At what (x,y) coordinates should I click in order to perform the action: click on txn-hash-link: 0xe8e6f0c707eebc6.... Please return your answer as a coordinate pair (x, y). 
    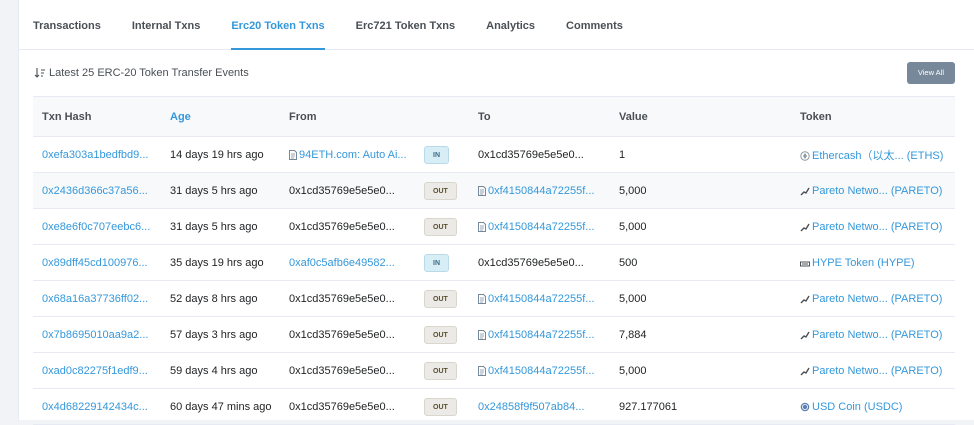
    Looking at the image, I should click on (96, 227).